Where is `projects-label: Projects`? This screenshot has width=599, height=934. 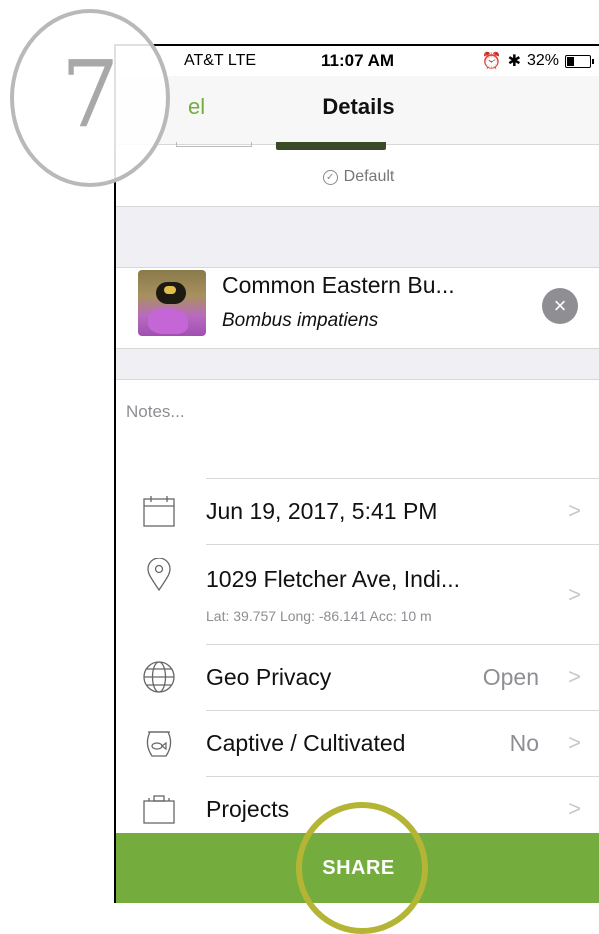
projects-label: Projects is located at coordinates (248, 809).